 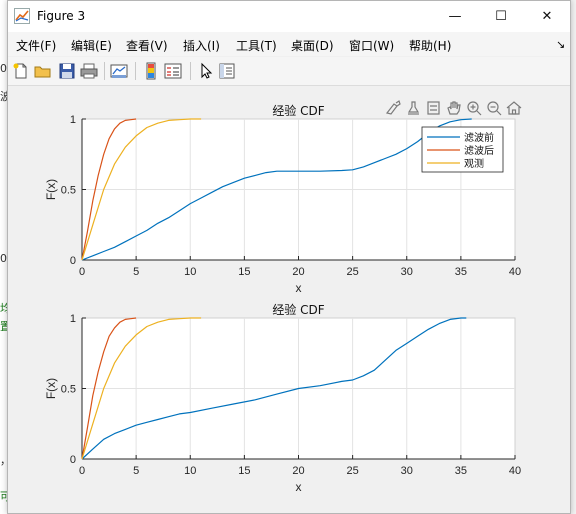 What do you see at coordinates (21, 71) in the screenshot?
I see `new-figure-icon` at bounding box center [21, 71].